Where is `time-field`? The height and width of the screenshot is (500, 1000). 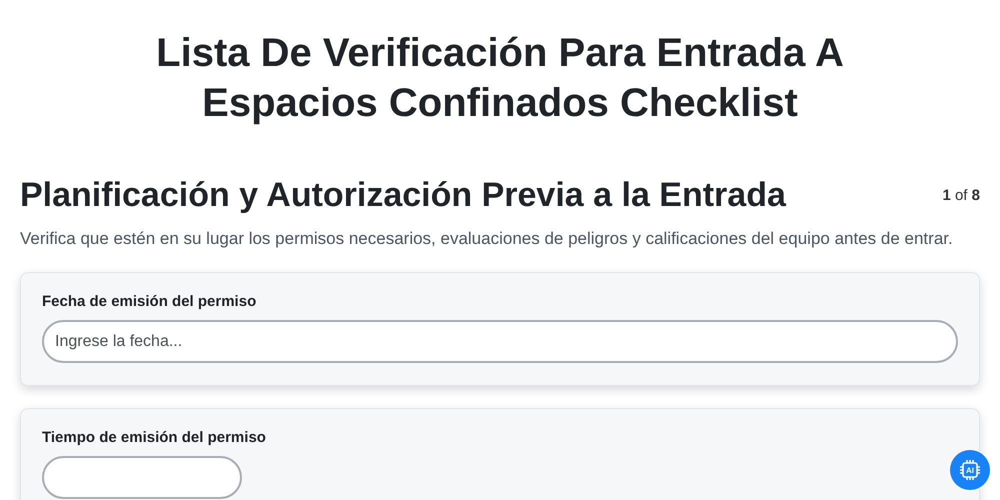 time-field is located at coordinates (142, 477).